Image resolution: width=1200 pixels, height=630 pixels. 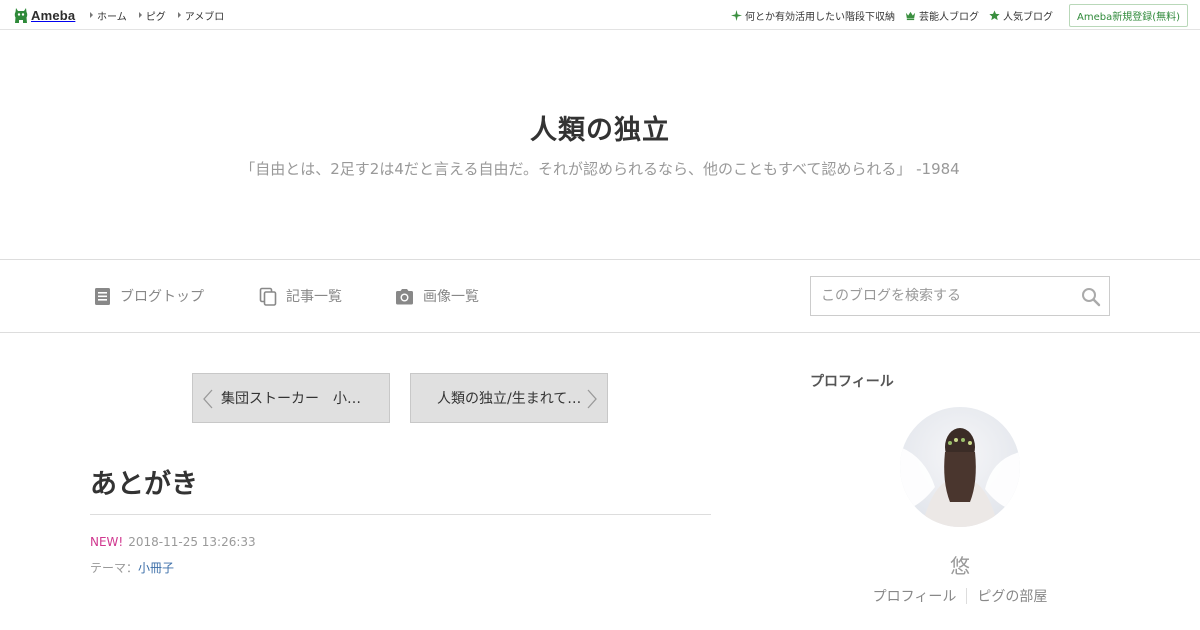 I want to click on popular-blog-label: 人気ブログ, so click(x=1027, y=17).